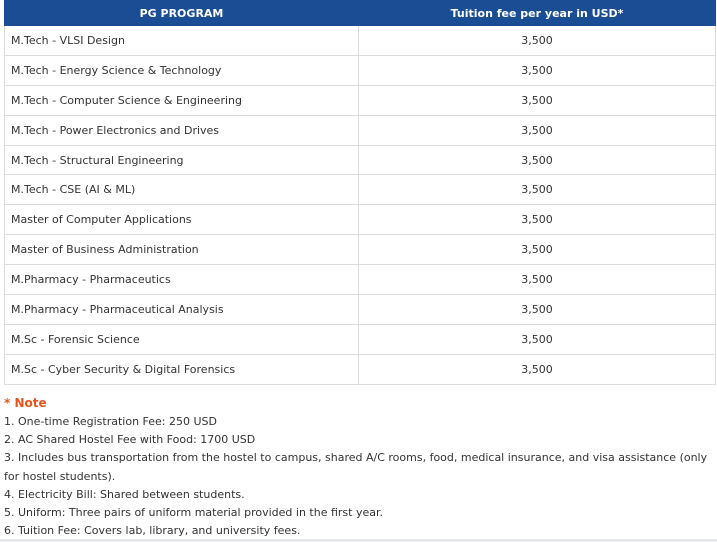  I want to click on table-row: Master of Business Administration 3,500, so click(360, 250).